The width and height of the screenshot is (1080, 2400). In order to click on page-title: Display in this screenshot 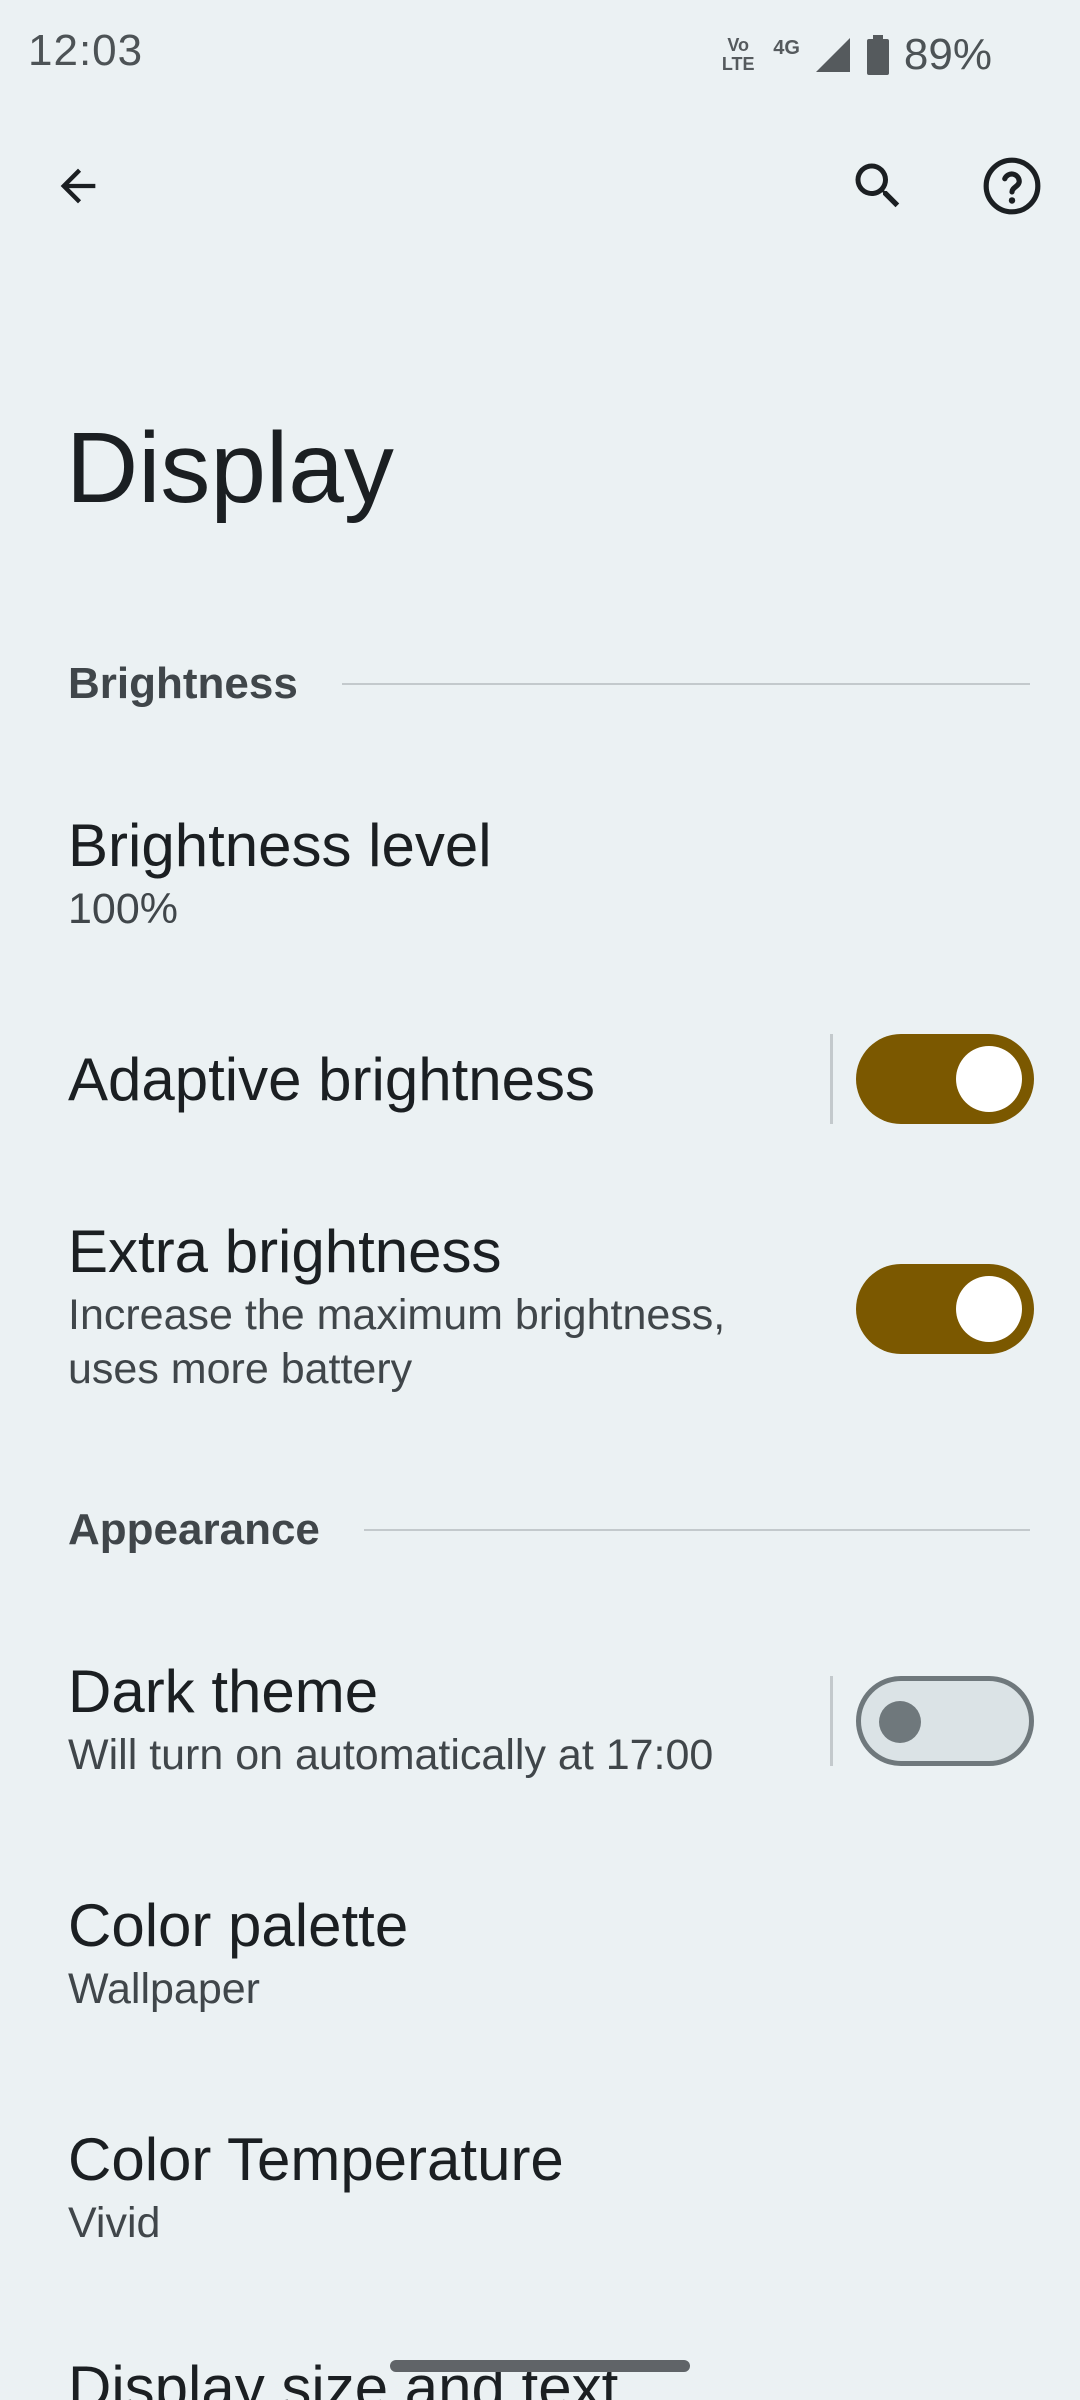, I will do `click(230, 468)`.